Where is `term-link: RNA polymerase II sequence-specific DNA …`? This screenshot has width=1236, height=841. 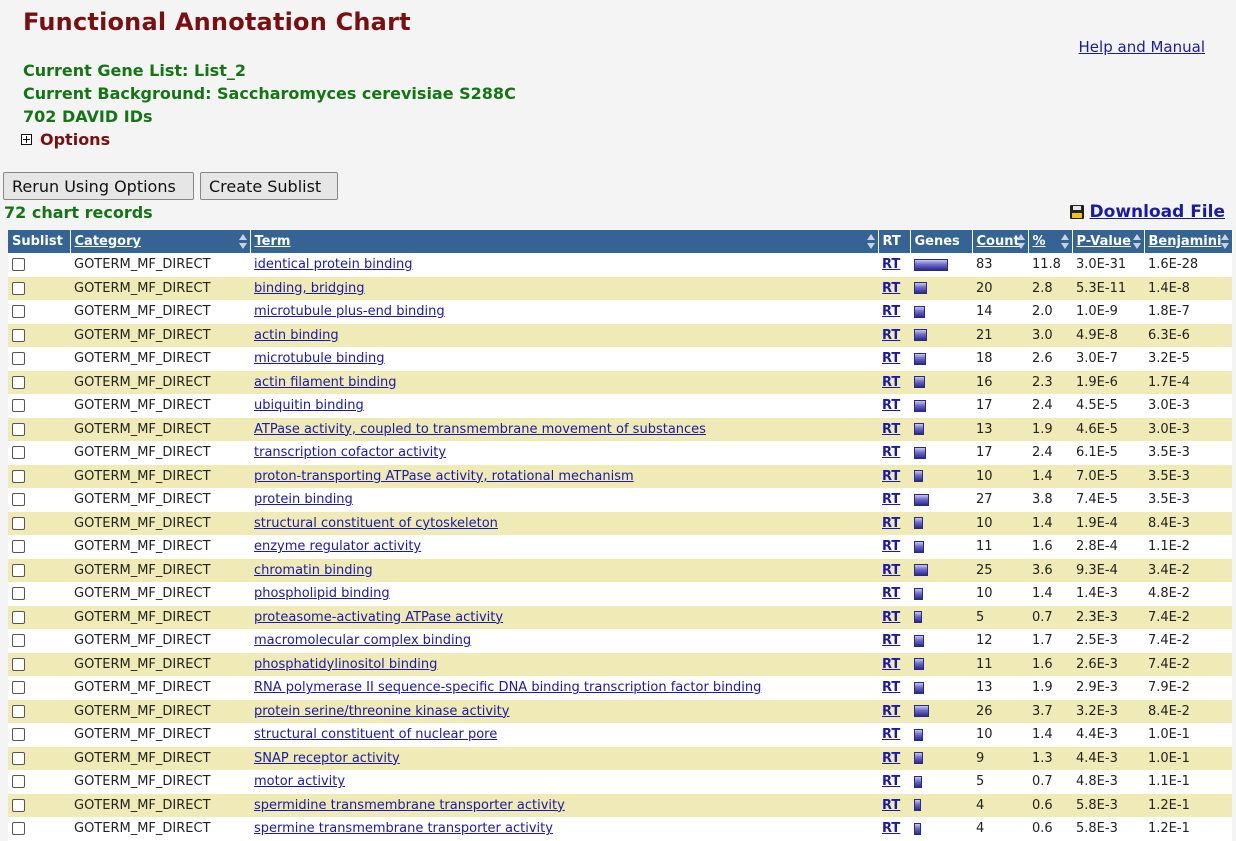
term-link: RNA polymerase II sequence-specific DNA … is located at coordinates (507, 687).